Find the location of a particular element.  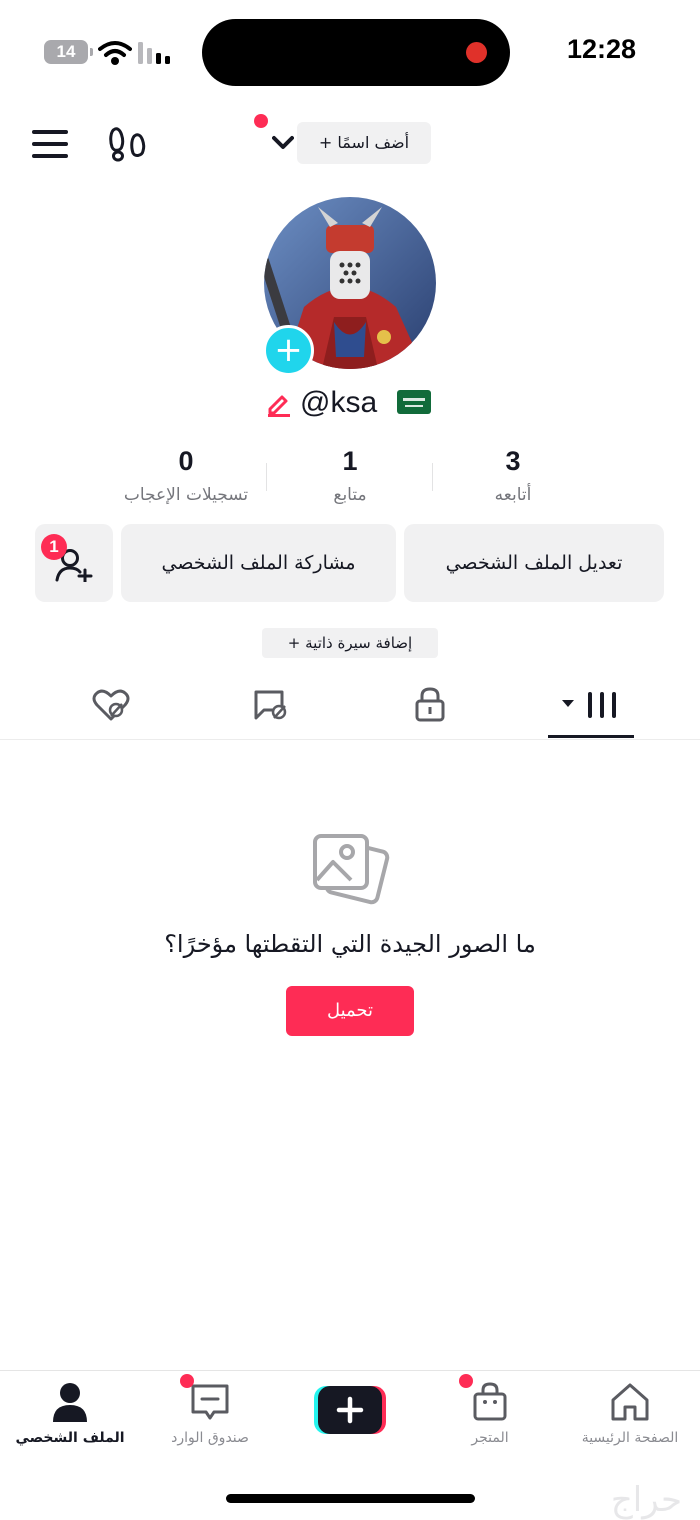

status-time: 12:28 is located at coordinates (601, 49).